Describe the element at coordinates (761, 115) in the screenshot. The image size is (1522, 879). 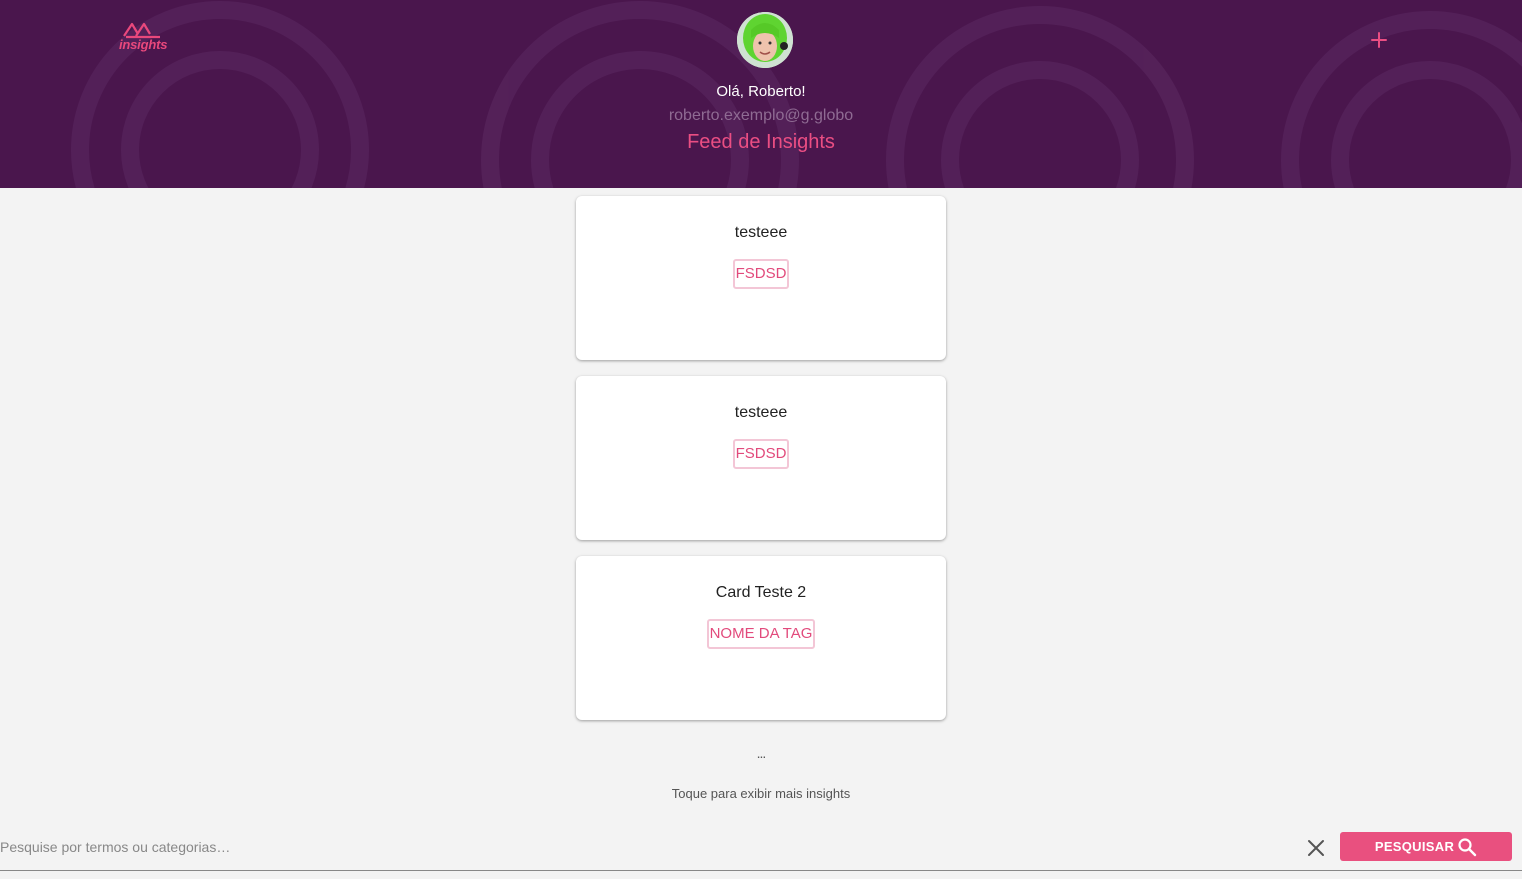
I see `user-email: roberto.exemplo@g.globo` at that location.